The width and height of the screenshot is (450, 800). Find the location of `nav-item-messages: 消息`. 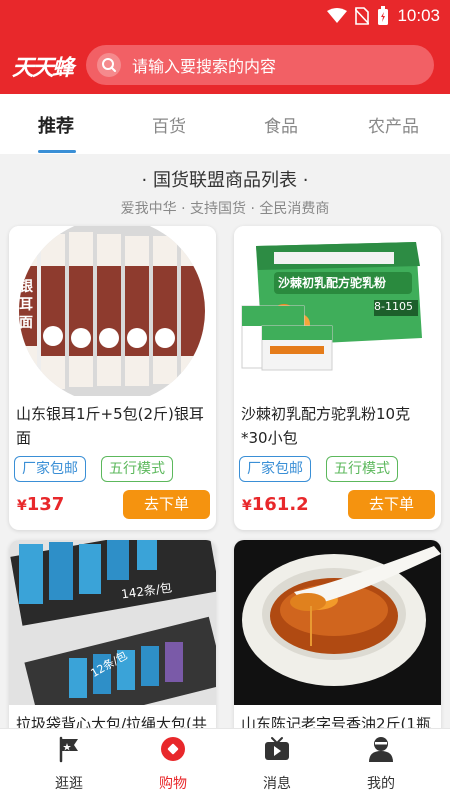

nav-item-messages: 消息 is located at coordinates (277, 764).